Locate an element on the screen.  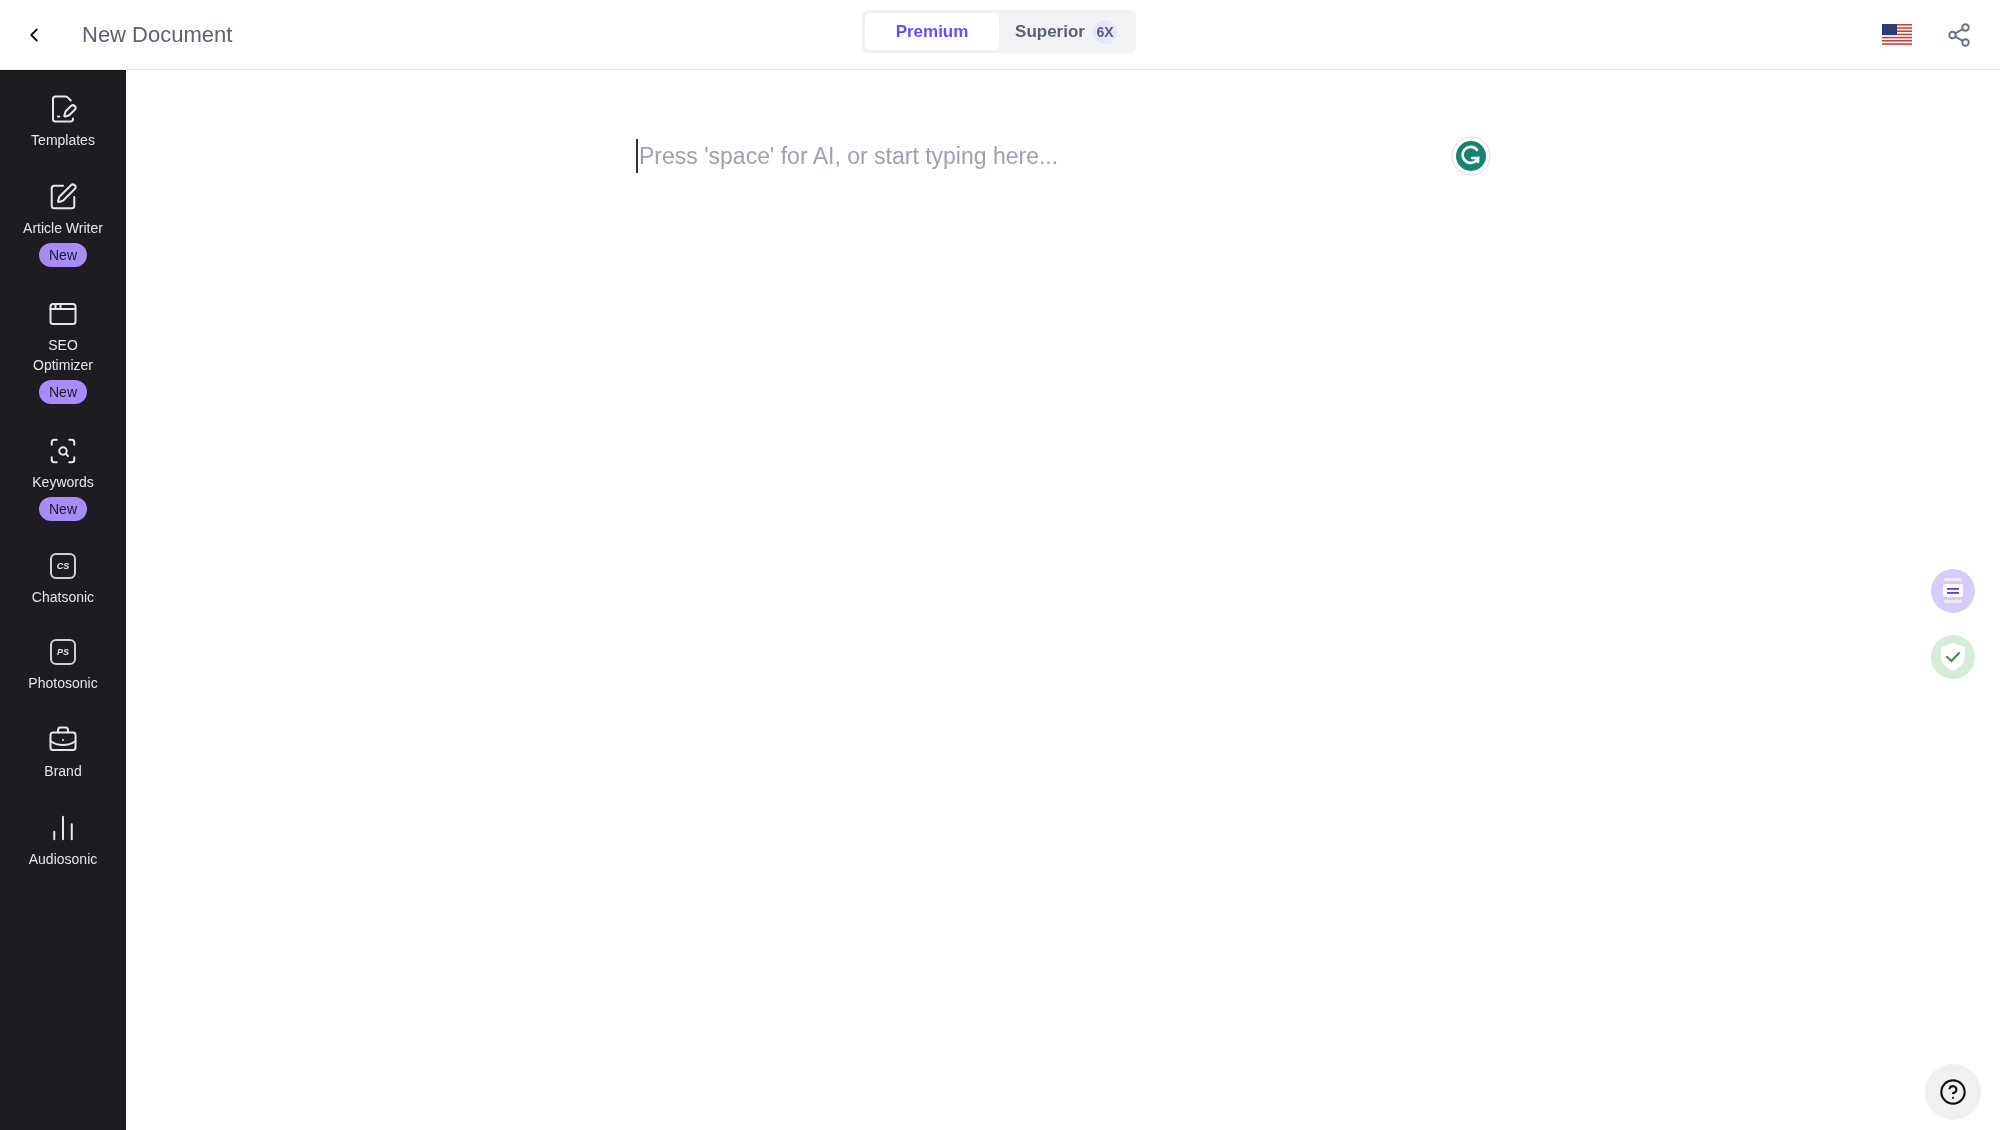
help-button is located at coordinates (1953, 1092).